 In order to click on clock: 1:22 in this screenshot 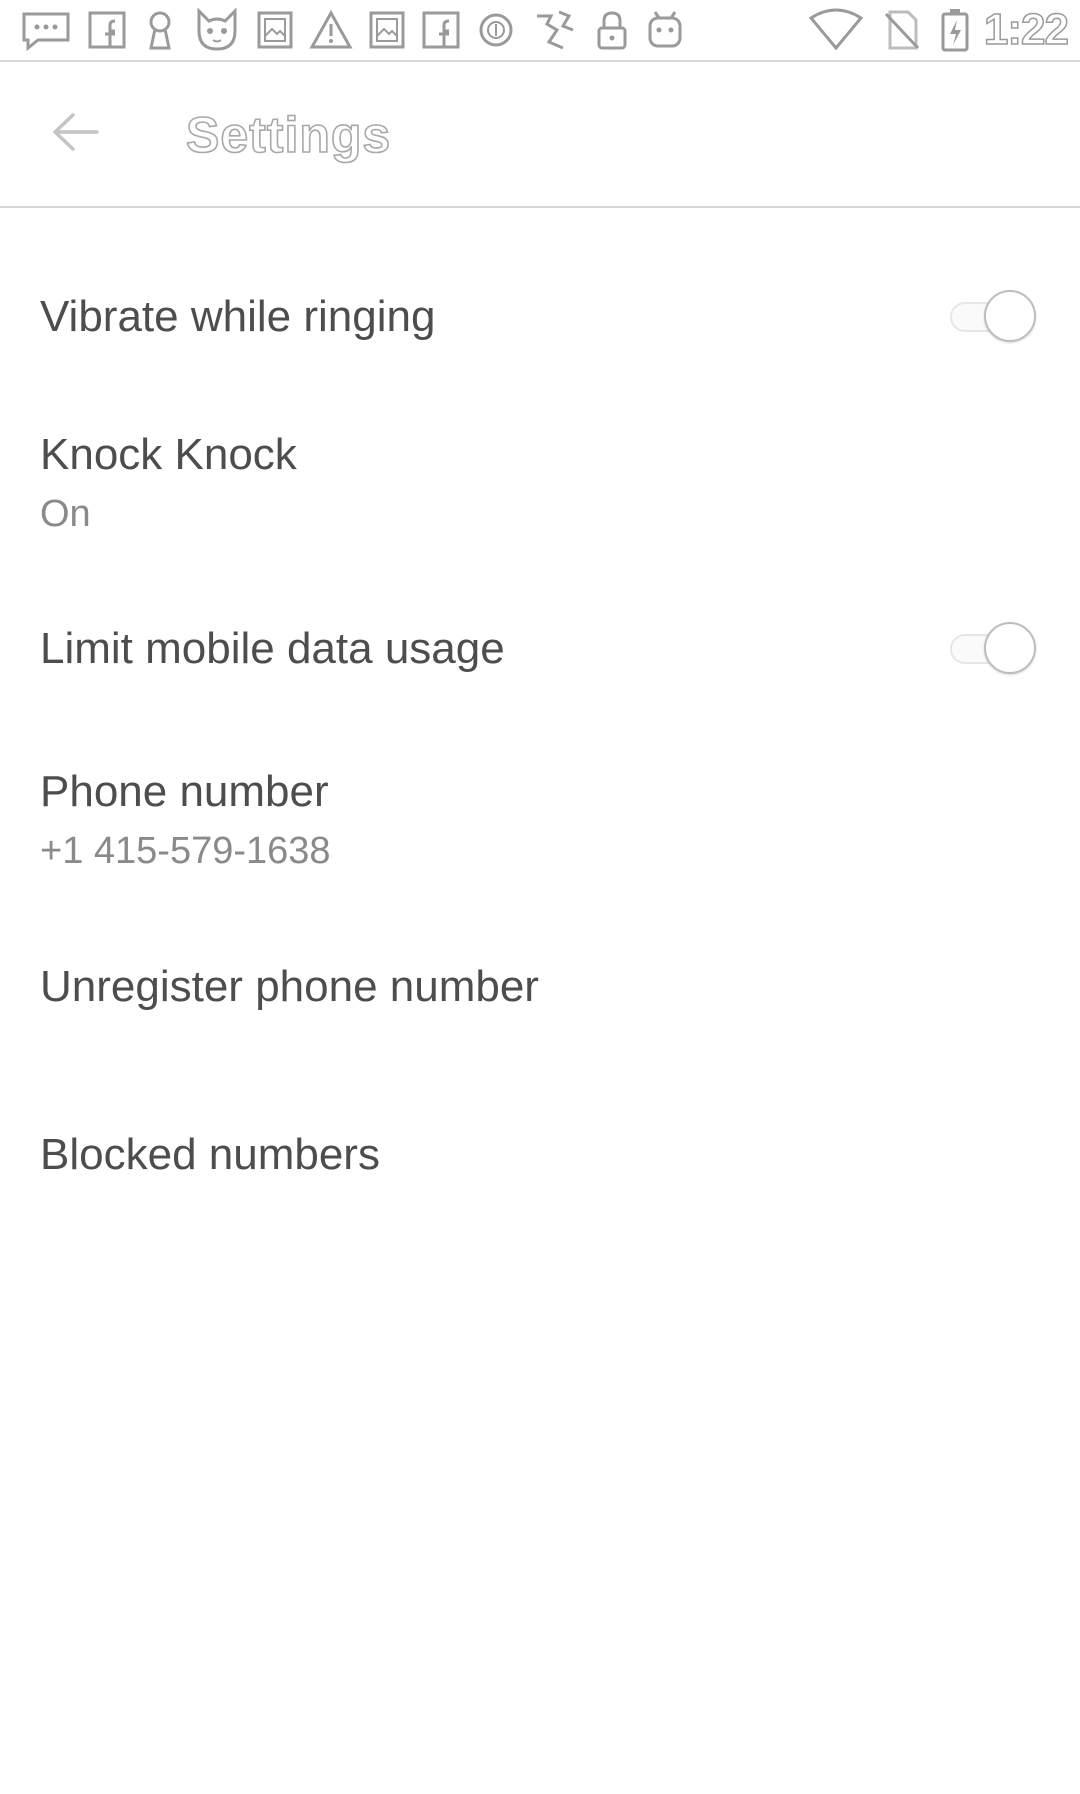, I will do `click(1026, 29)`.